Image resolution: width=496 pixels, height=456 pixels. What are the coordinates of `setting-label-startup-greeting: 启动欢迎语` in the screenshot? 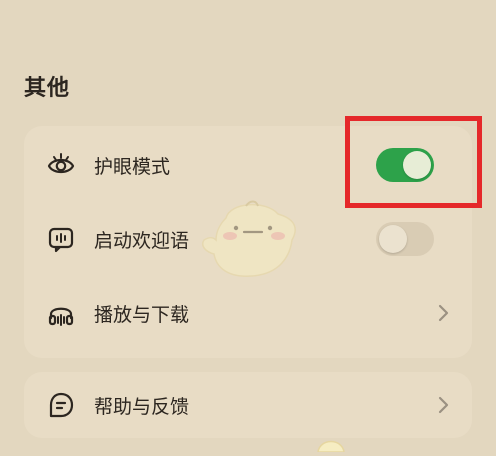 It's located at (142, 240).